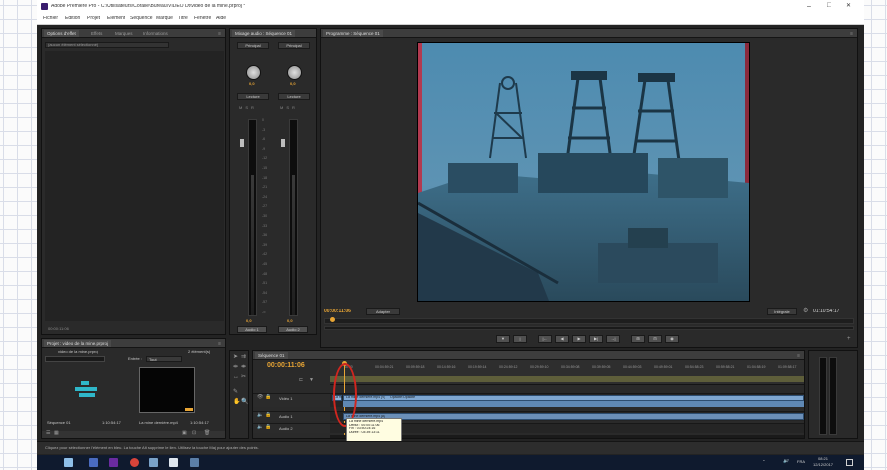 The width and height of the screenshot is (887, 470). I want to click on menu-aide: Aide, so click(221, 18).